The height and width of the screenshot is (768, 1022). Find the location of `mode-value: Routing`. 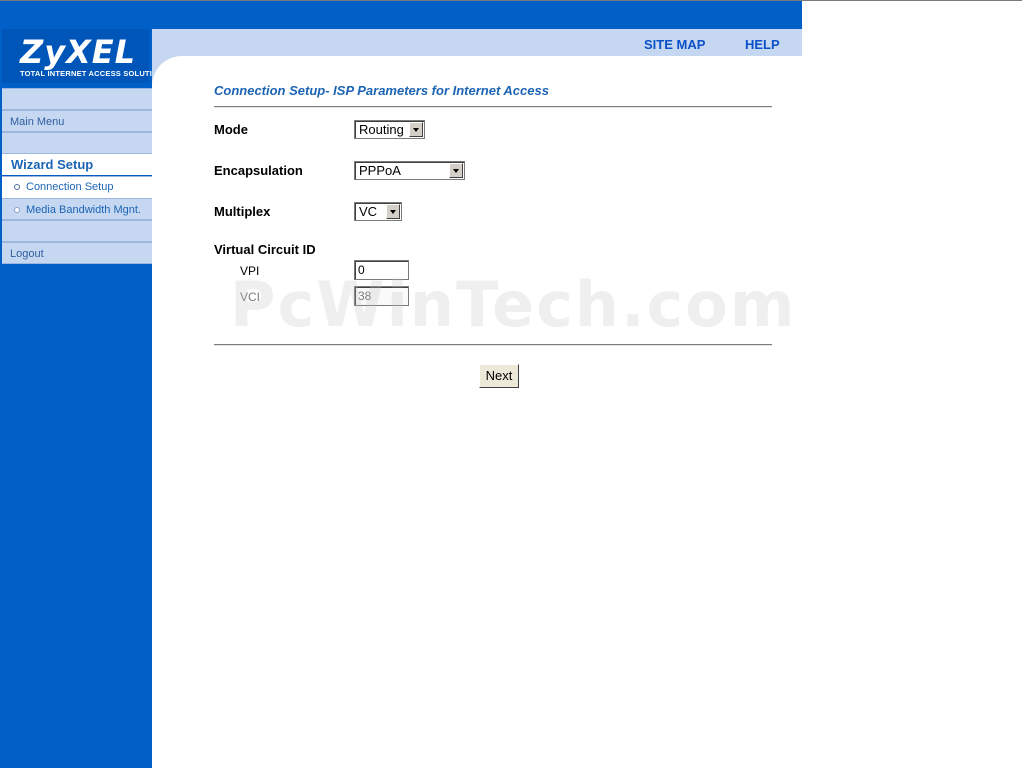

mode-value: Routing is located at coordinates (381, 129).